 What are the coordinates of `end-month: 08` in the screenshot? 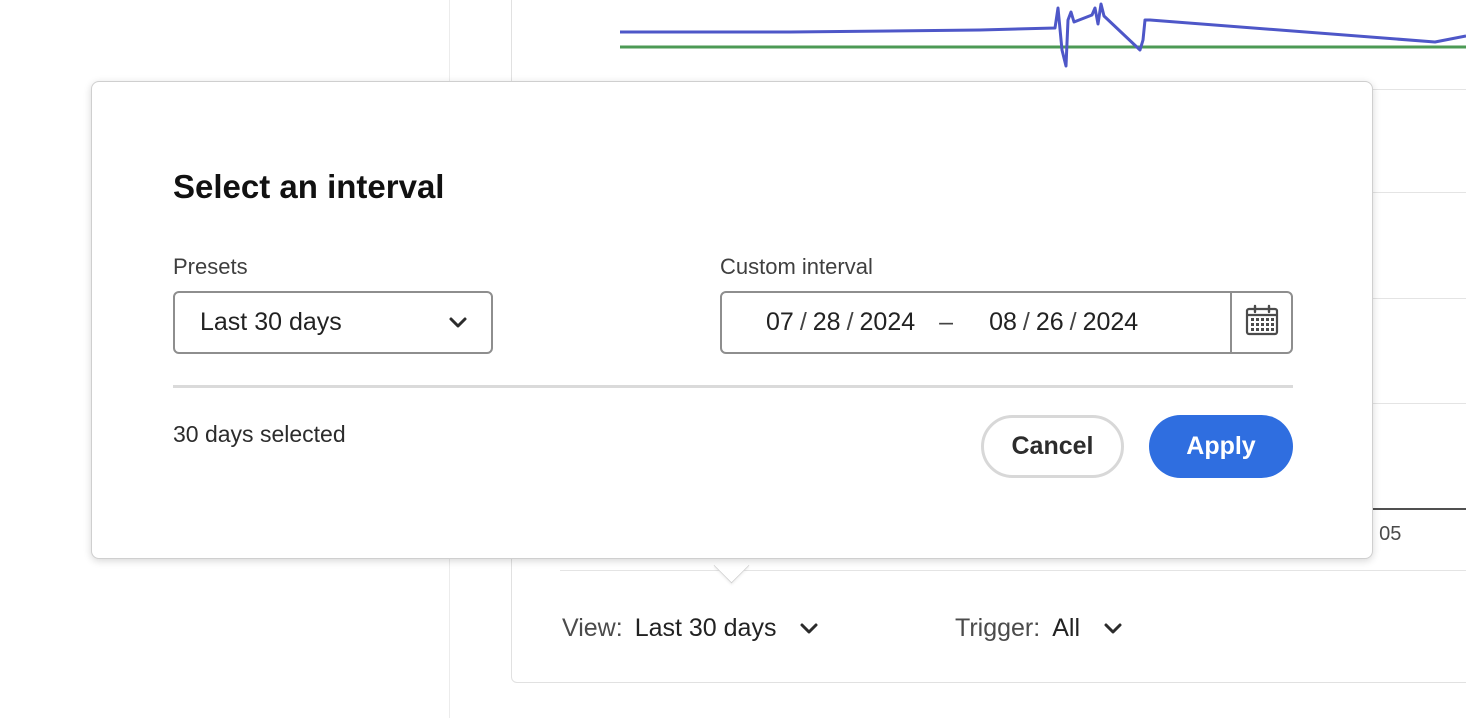 It's located at (1003, 322).